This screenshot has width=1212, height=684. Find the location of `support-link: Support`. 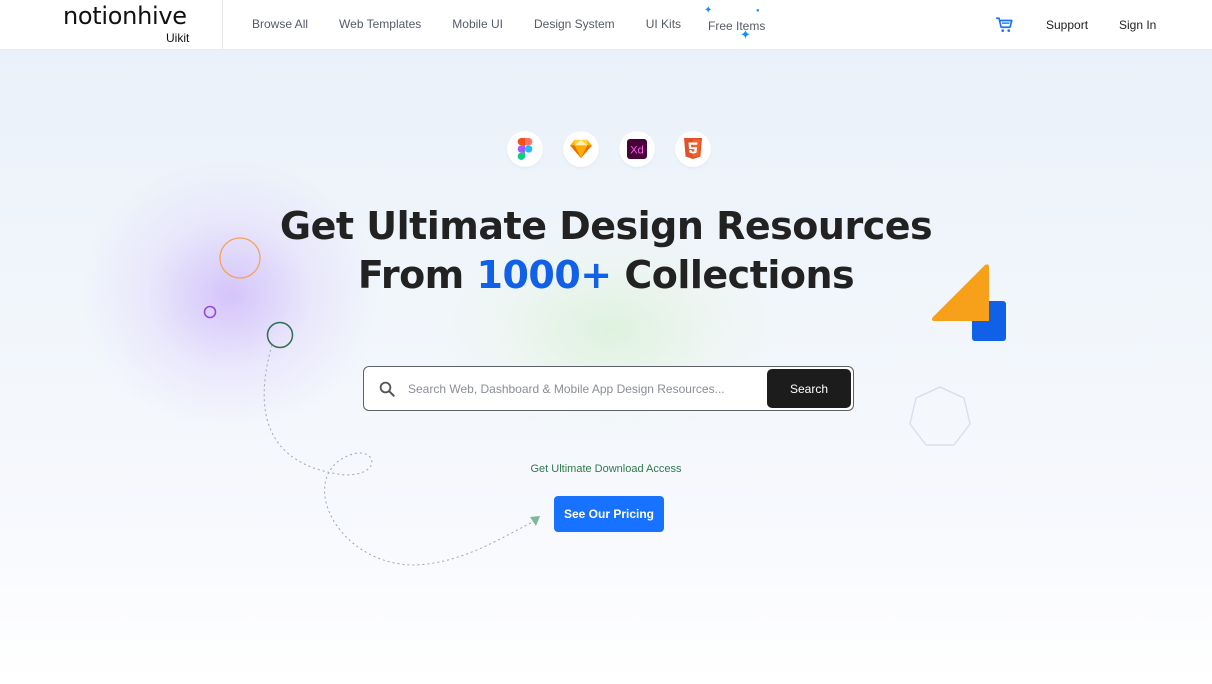

support-link: Support is located at coordinates (1067, 25).